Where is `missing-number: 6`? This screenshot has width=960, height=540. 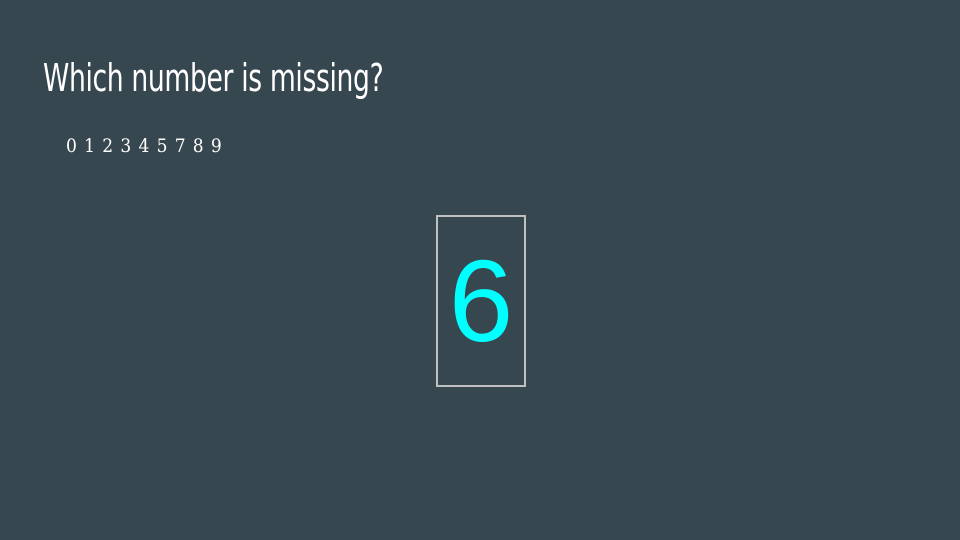
missing-number: 6 is located at coordinates (481, 301).